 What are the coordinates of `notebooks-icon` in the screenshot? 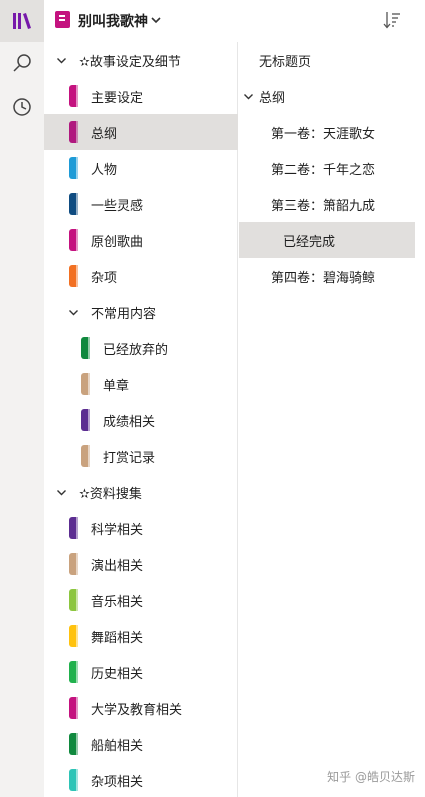 It's located at (22, 21).